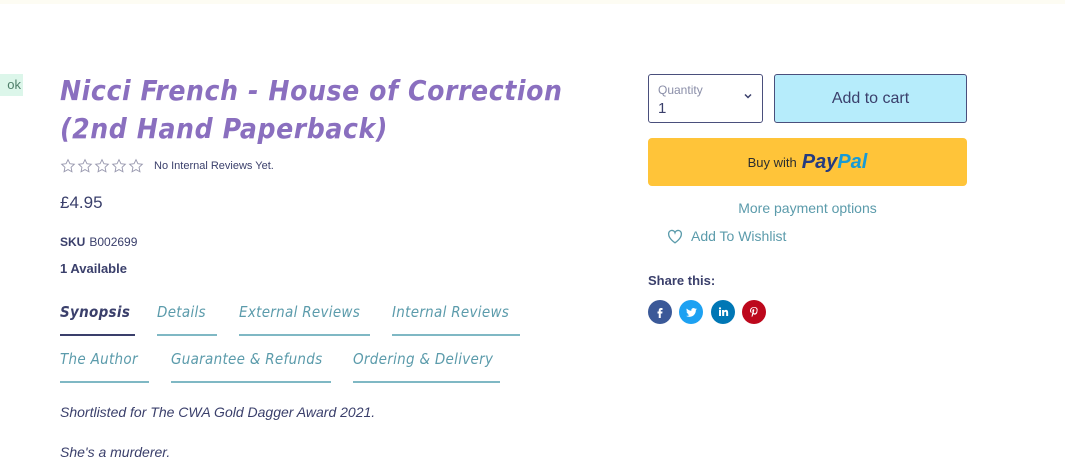 This screenshot has height=469, width=1065. What do you see at coordinates (113, 242) in the screenshot?
I see `sku-value: B002699` at bounding box center [113, 242].